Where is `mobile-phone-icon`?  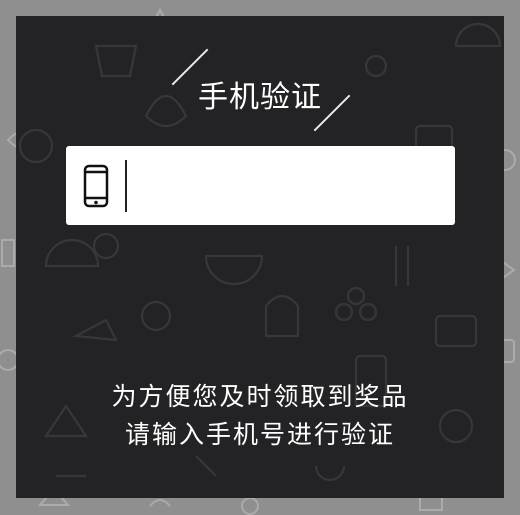
mobile-phone-icon is located at coordinates (96, 186).